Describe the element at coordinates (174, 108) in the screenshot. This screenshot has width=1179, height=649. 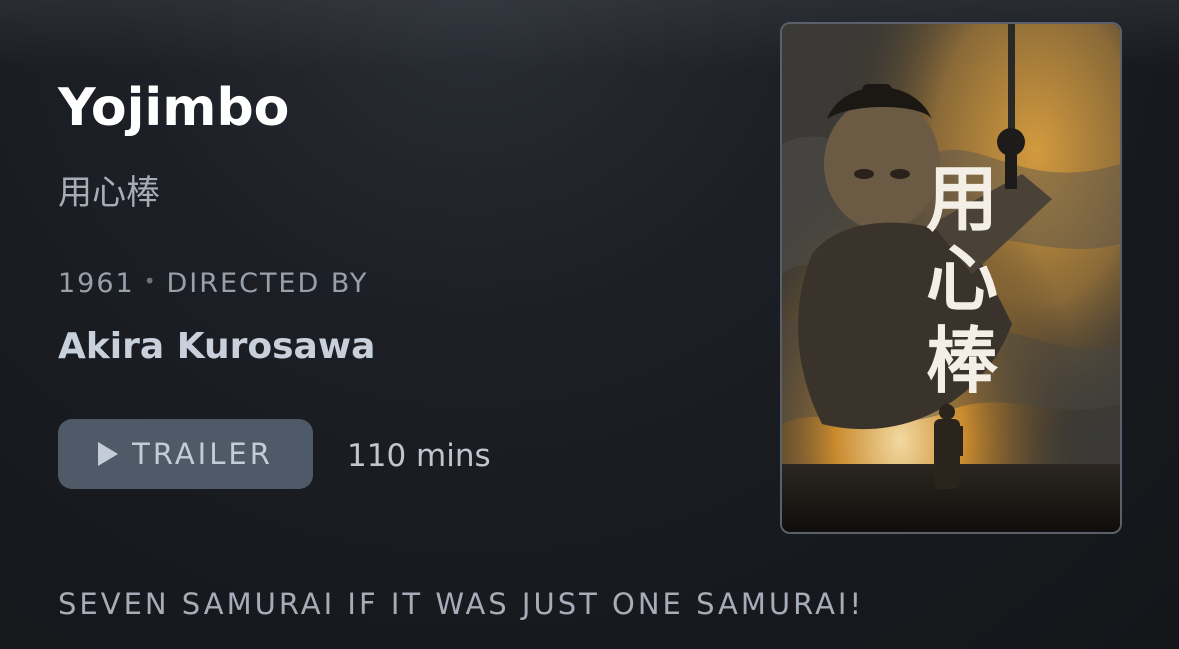
I see `film-title: Yojimbo` at that location.